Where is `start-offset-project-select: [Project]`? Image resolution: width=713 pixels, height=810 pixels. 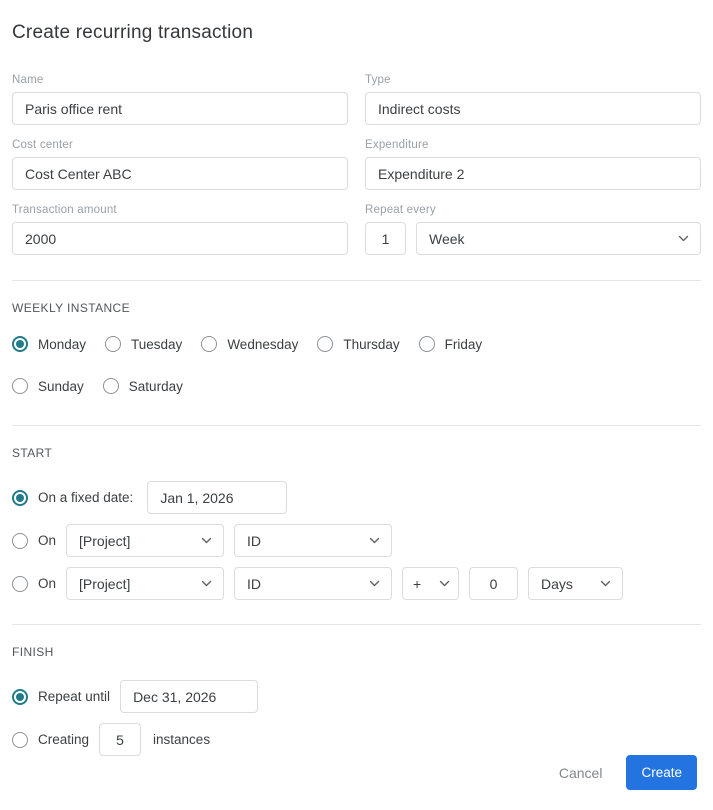 start-offset-project-select: [Project] is located at coordinates (145, 583).